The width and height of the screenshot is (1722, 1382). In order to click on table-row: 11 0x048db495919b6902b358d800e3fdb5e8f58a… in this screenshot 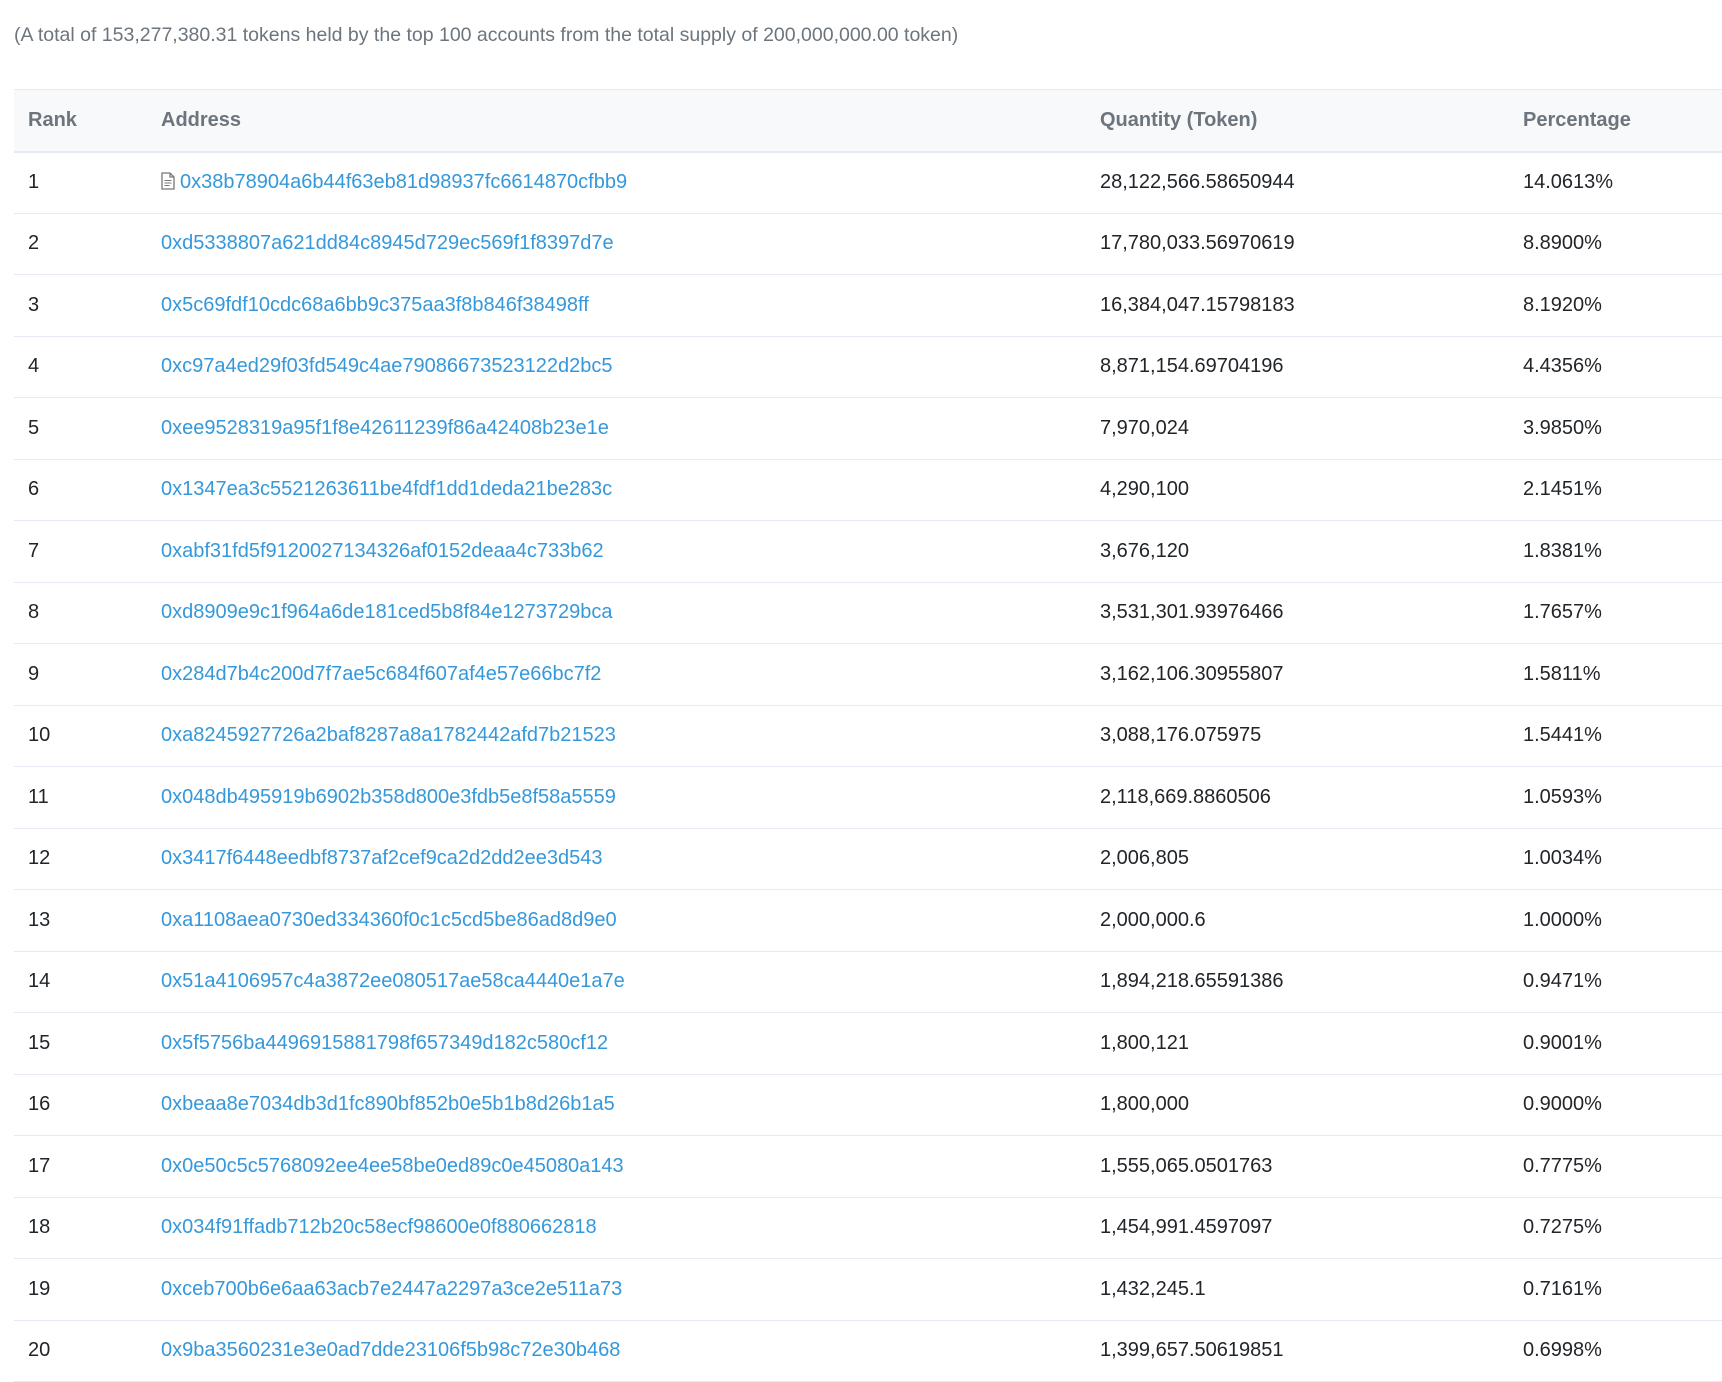, I will do `click(868, 797)`.